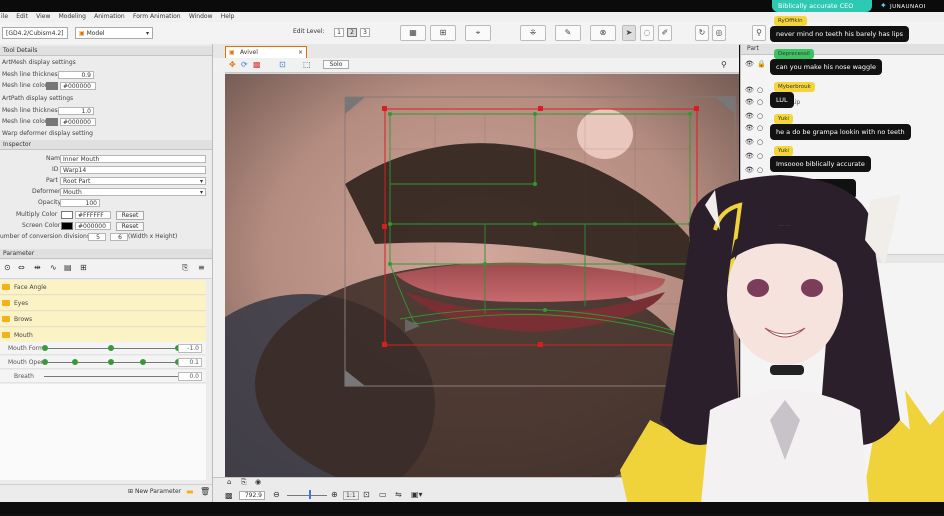 Image resolution: width=944 pixels, height=516 pixels. What do you see at coordinates (351, 495) in the screenshot?
I see `actual-size-icon: 1:1` at bounding box center [351, 495].